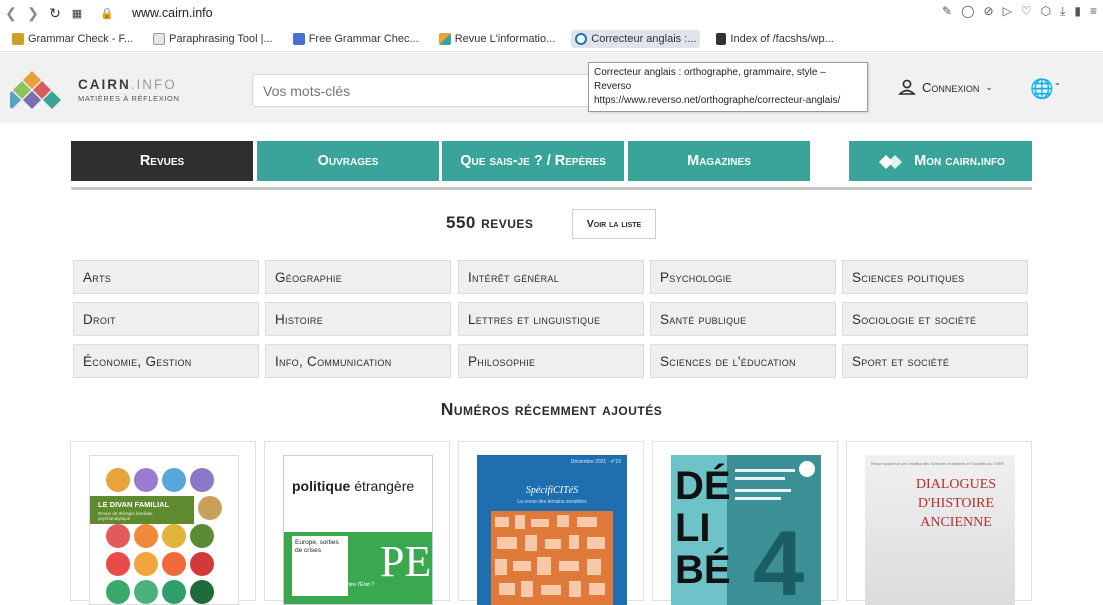  What do you see at coordinates (743, 319) in the screenshot?
I see `discipline-item: Santé publique` at bounding box center [743, 319].